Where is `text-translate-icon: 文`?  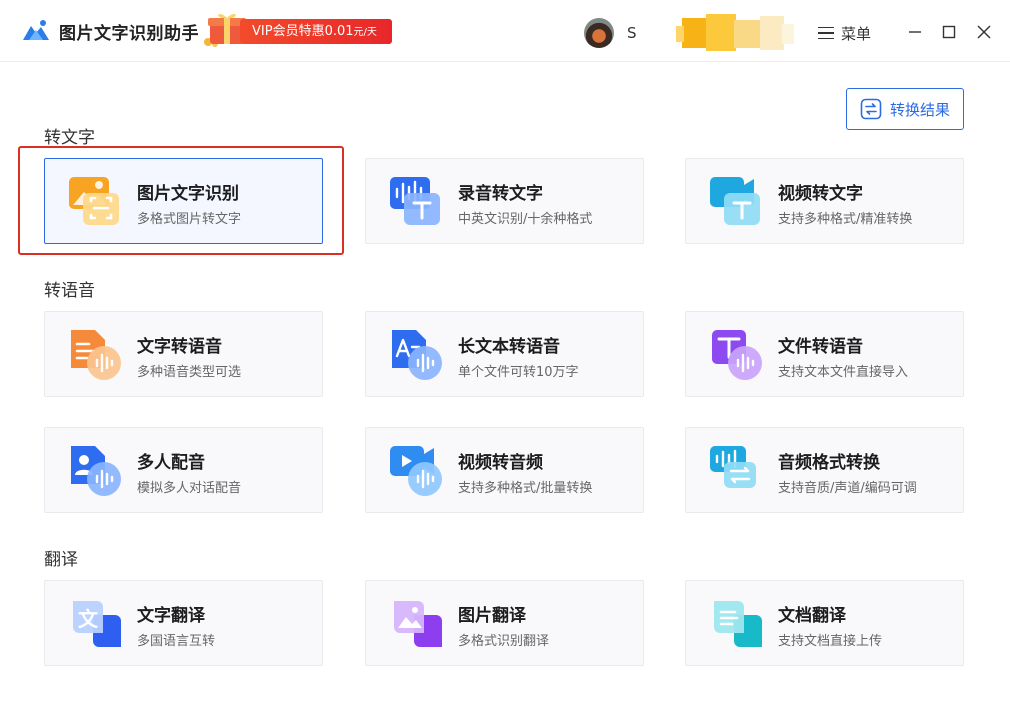
text-translate-icon: 文 is located at coordinates (97, 624).